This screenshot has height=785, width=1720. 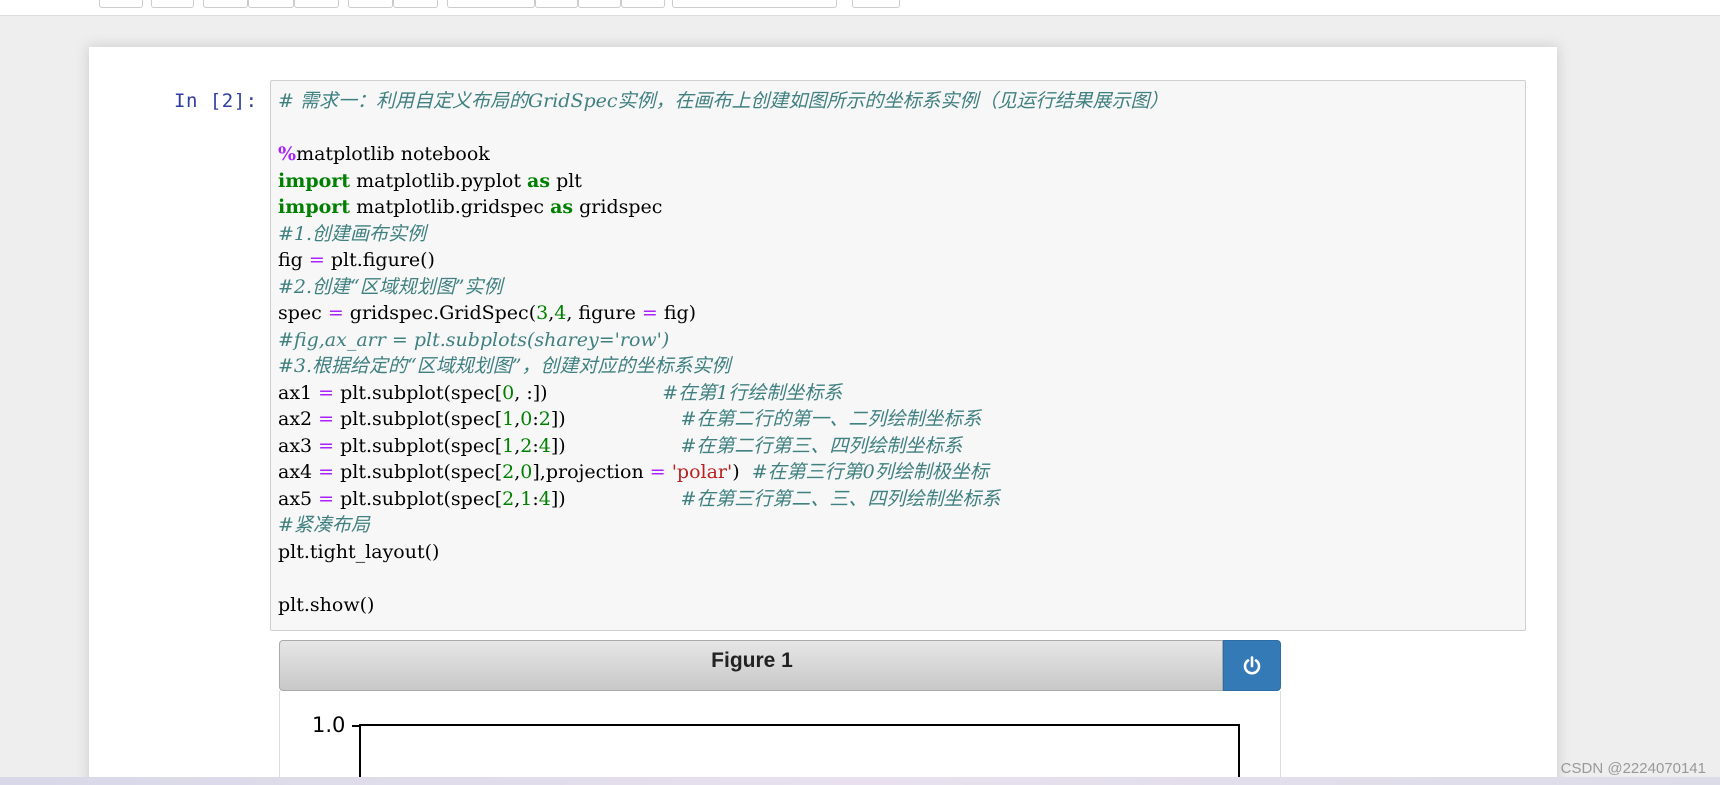 I want to click on code-token: #在第1行绘制坐标系, so click(x=752, y=392).